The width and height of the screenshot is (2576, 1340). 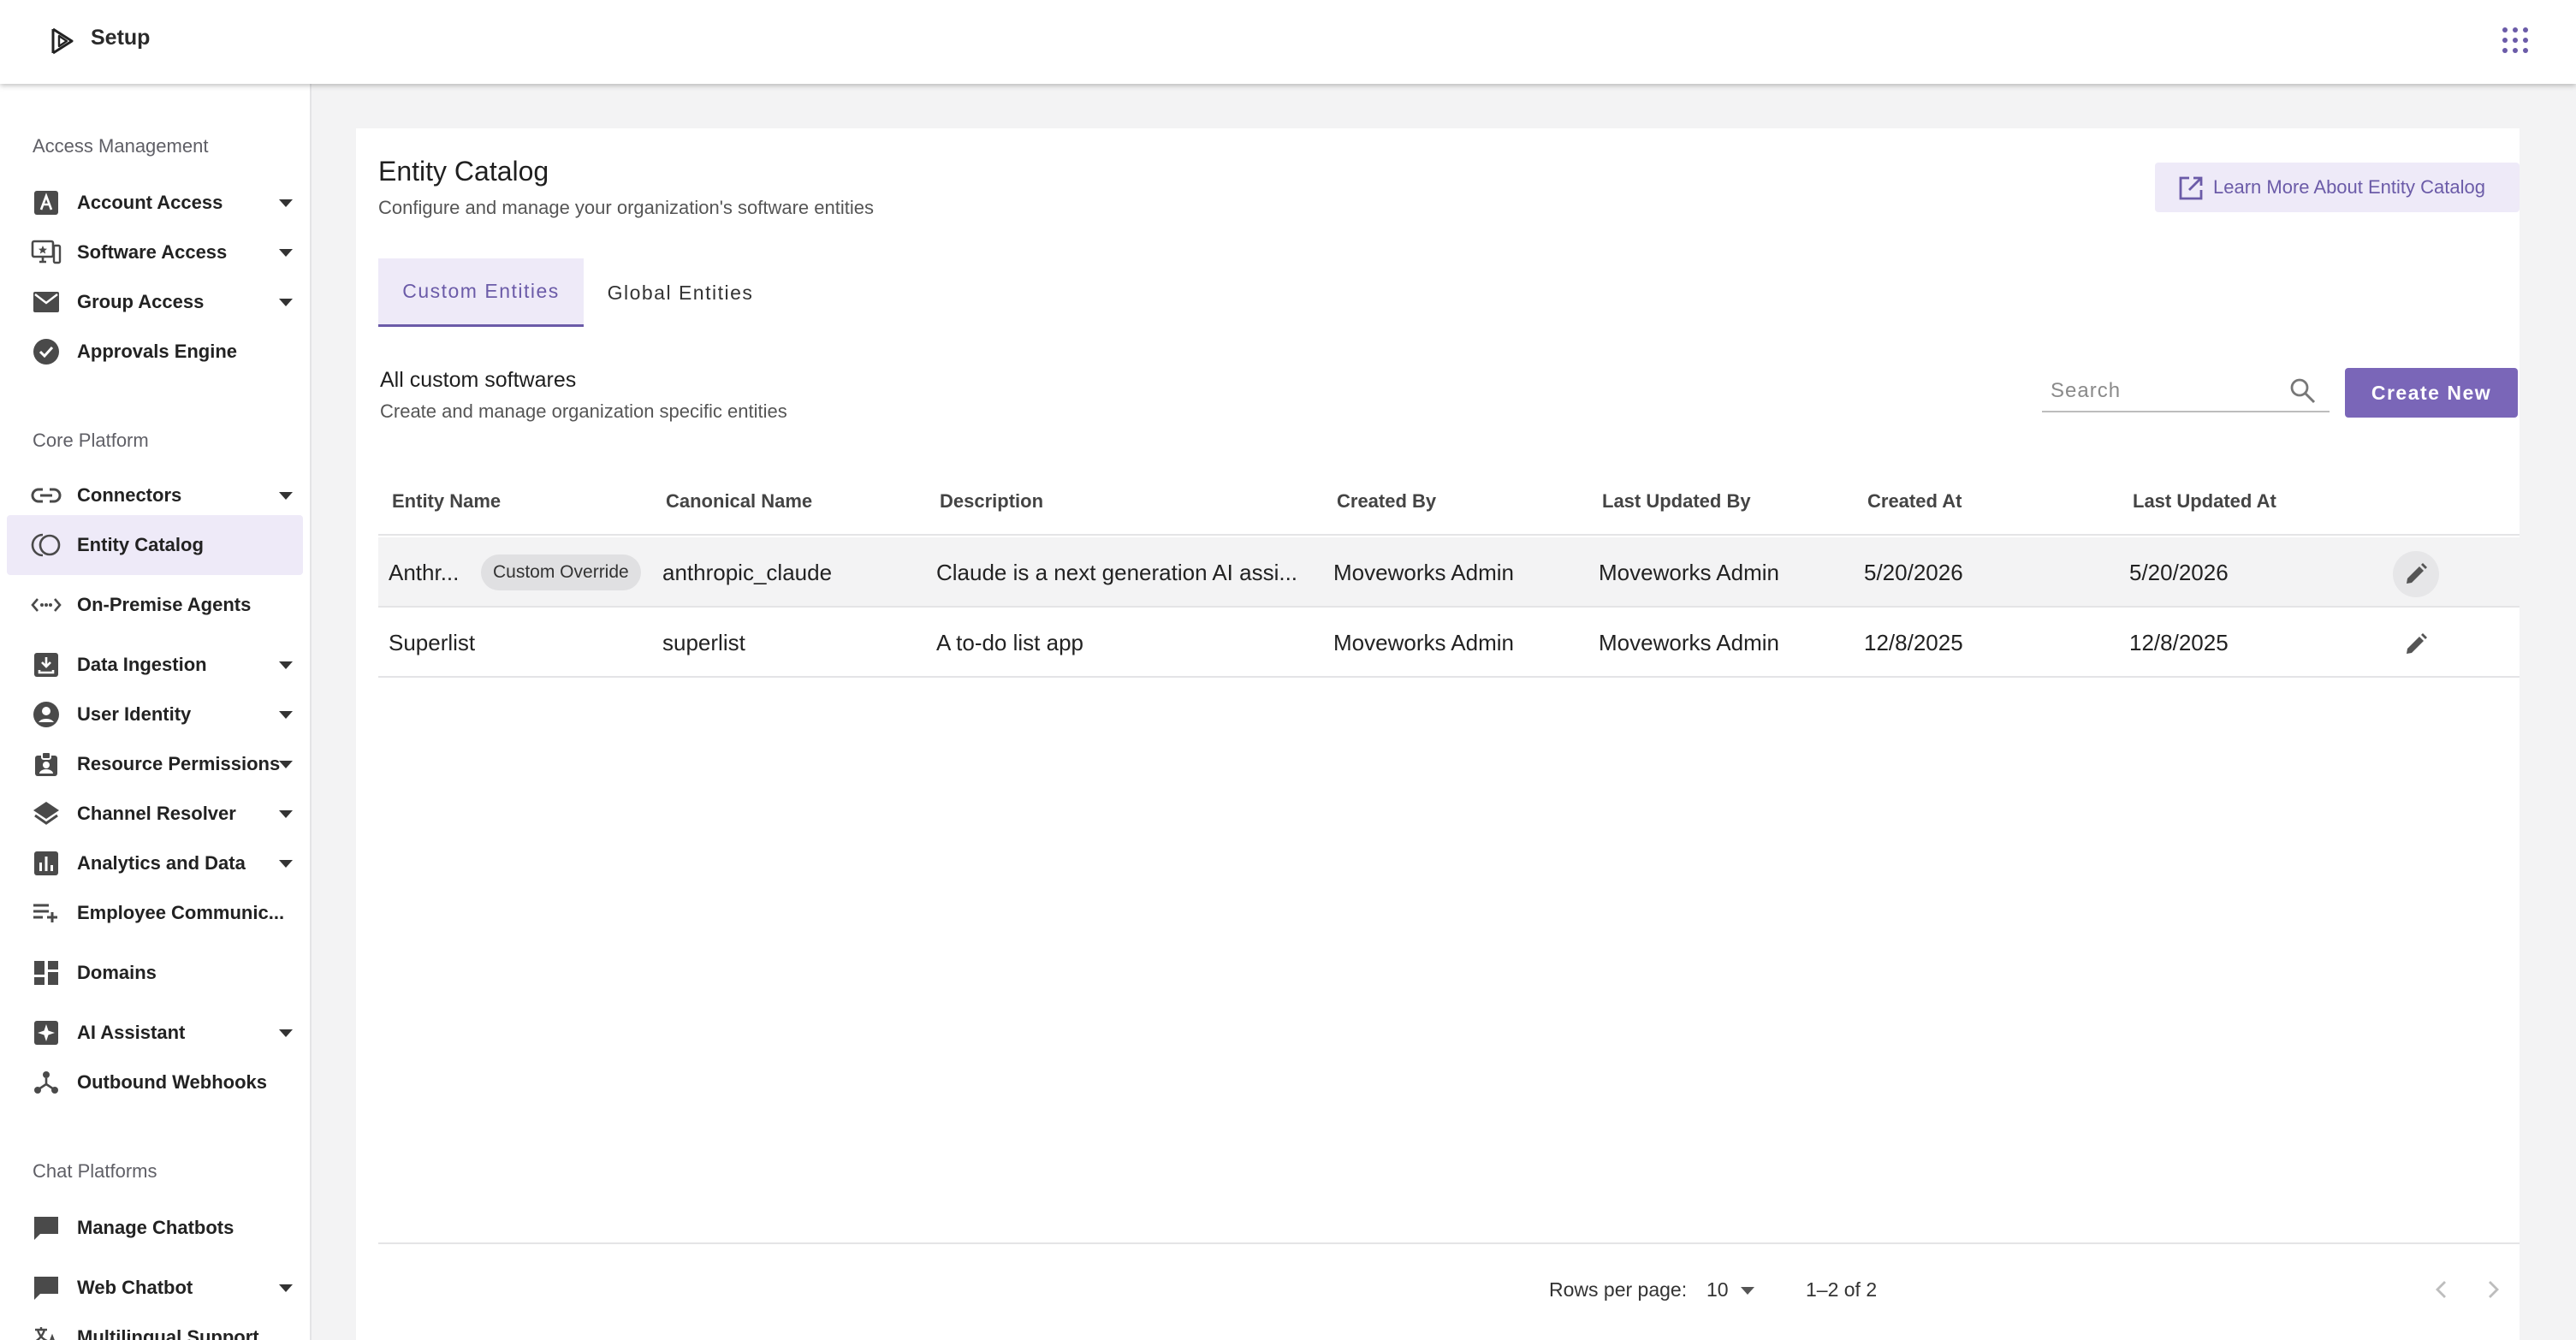 I want to click on top-app-bar: Setup, so click(x=1288, y=42).